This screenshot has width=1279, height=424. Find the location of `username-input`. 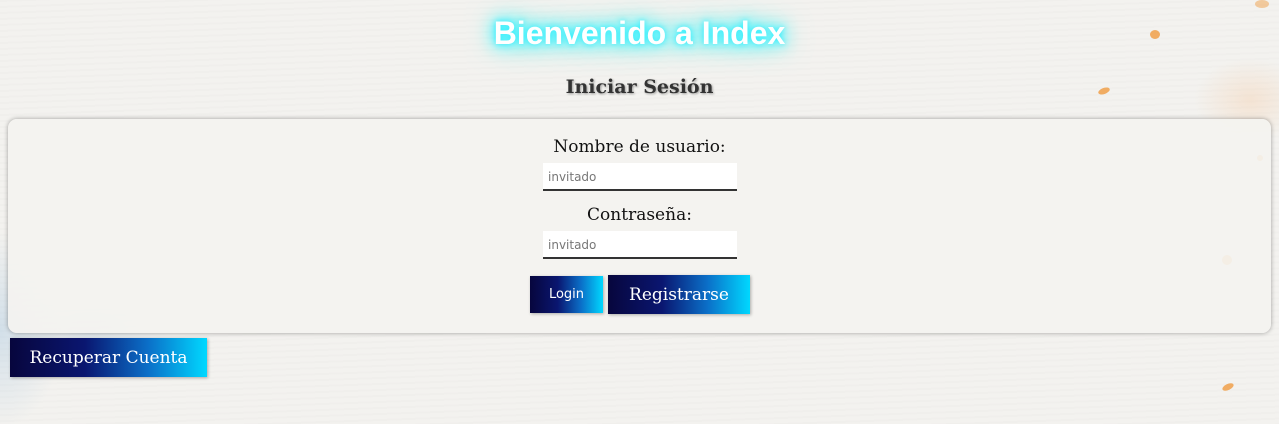

username-input is located at coordinates (640, 177).